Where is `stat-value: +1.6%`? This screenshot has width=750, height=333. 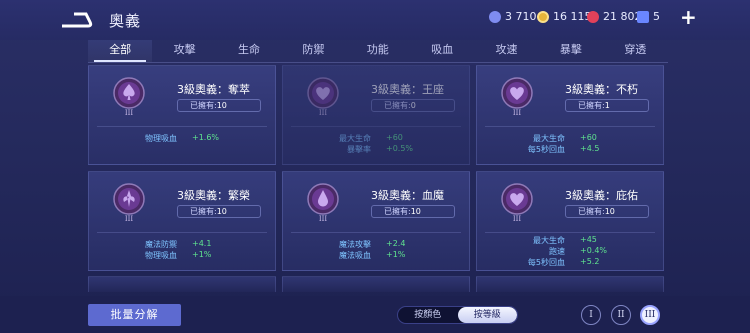
stat-value: +1.6% is located at coordinates (206, 137).